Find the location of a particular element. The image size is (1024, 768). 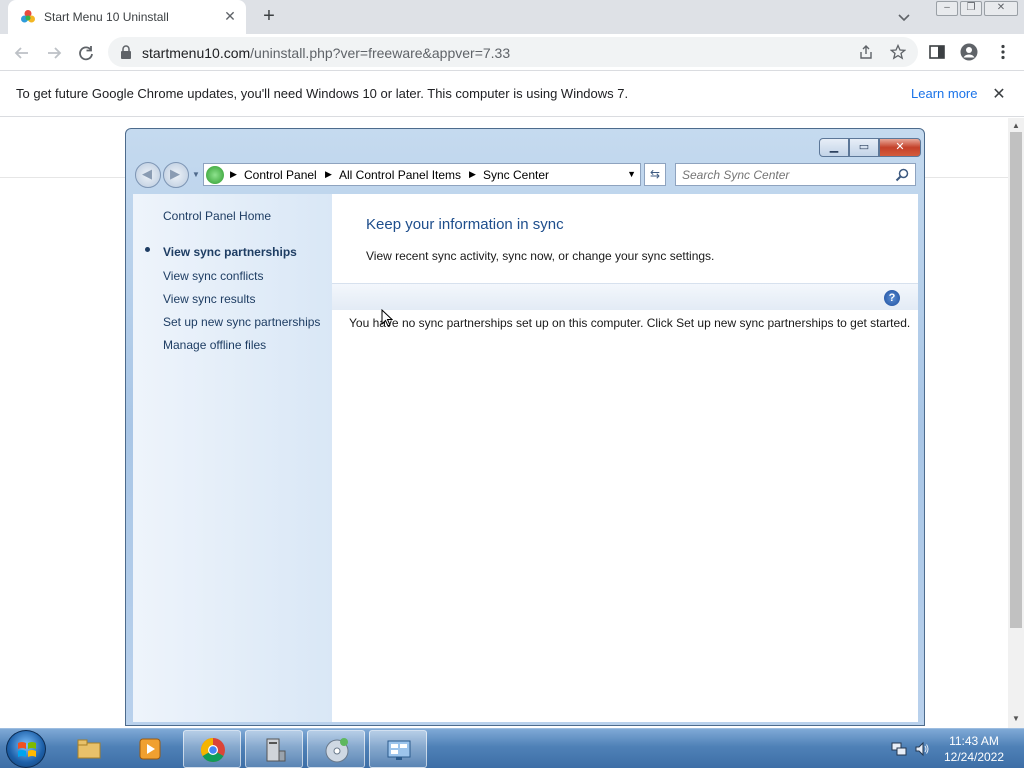

tab-close-icon: ✕ is located at coordinates (230, 16).